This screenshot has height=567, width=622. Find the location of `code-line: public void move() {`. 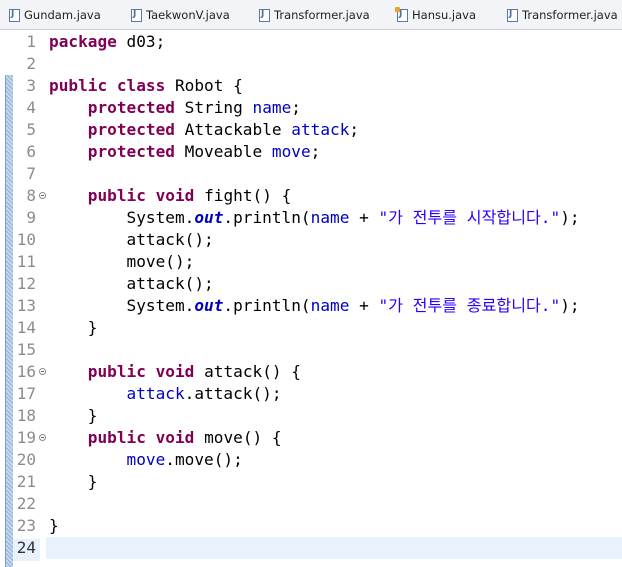

code-line: public void move() { is located at coordinates (335, 438).